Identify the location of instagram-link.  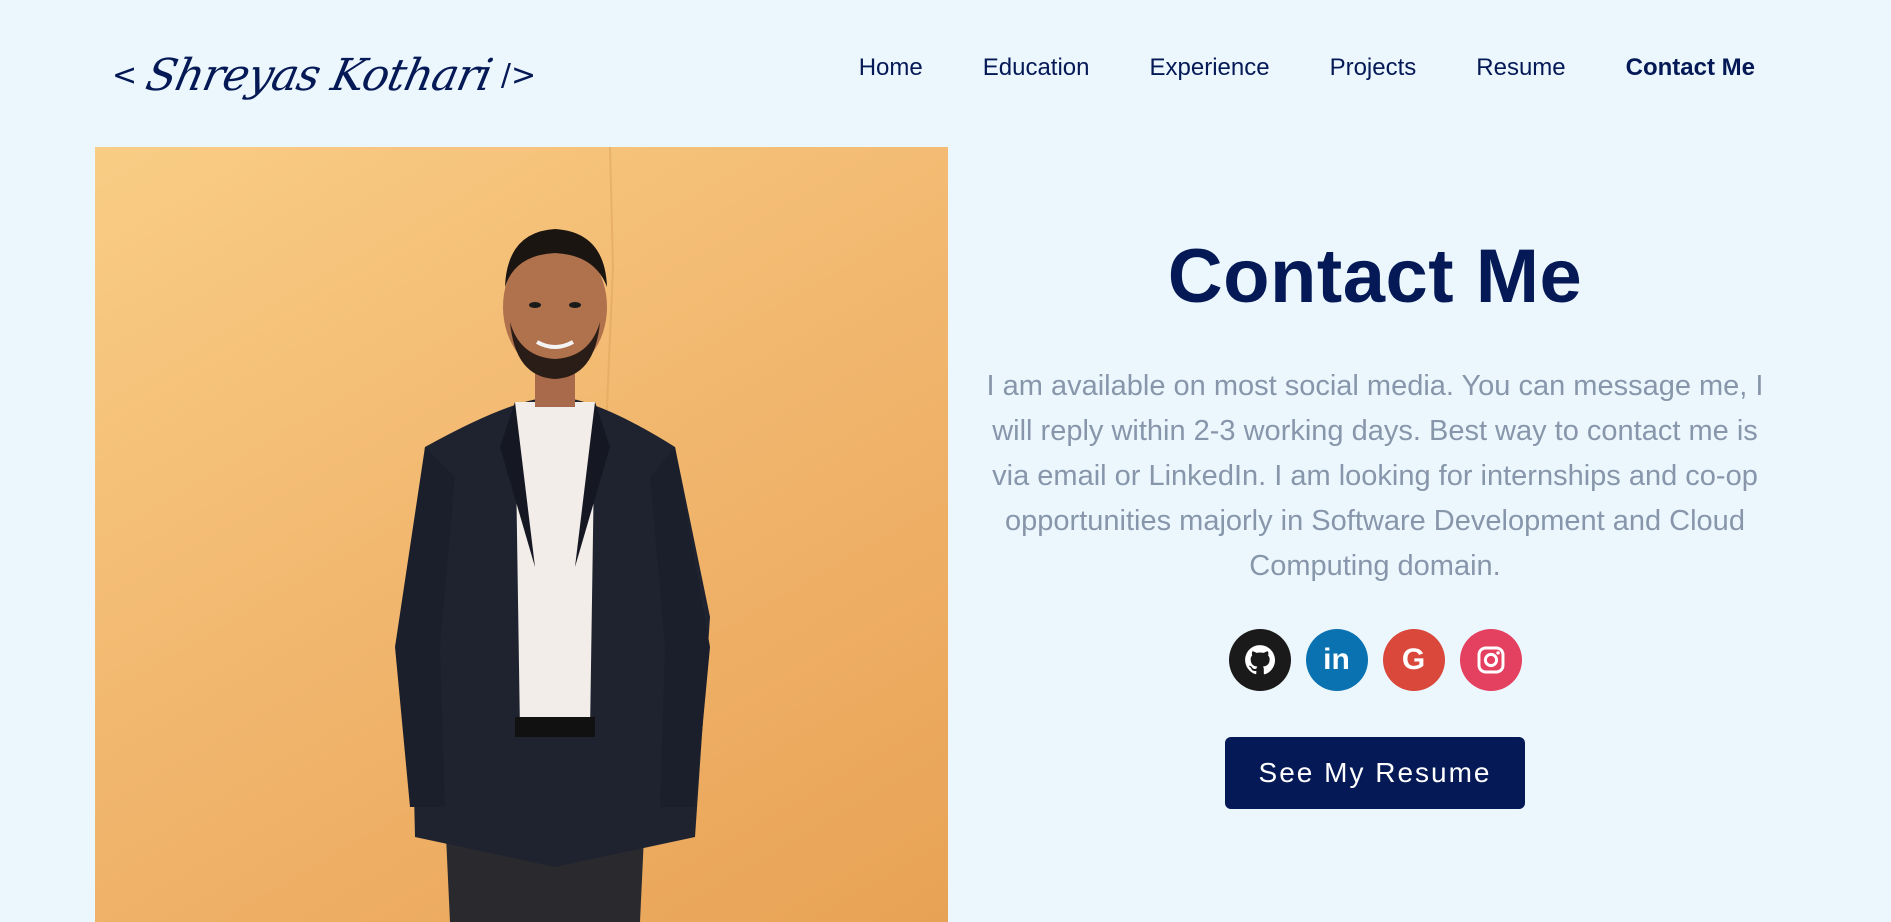
(1490, 660).